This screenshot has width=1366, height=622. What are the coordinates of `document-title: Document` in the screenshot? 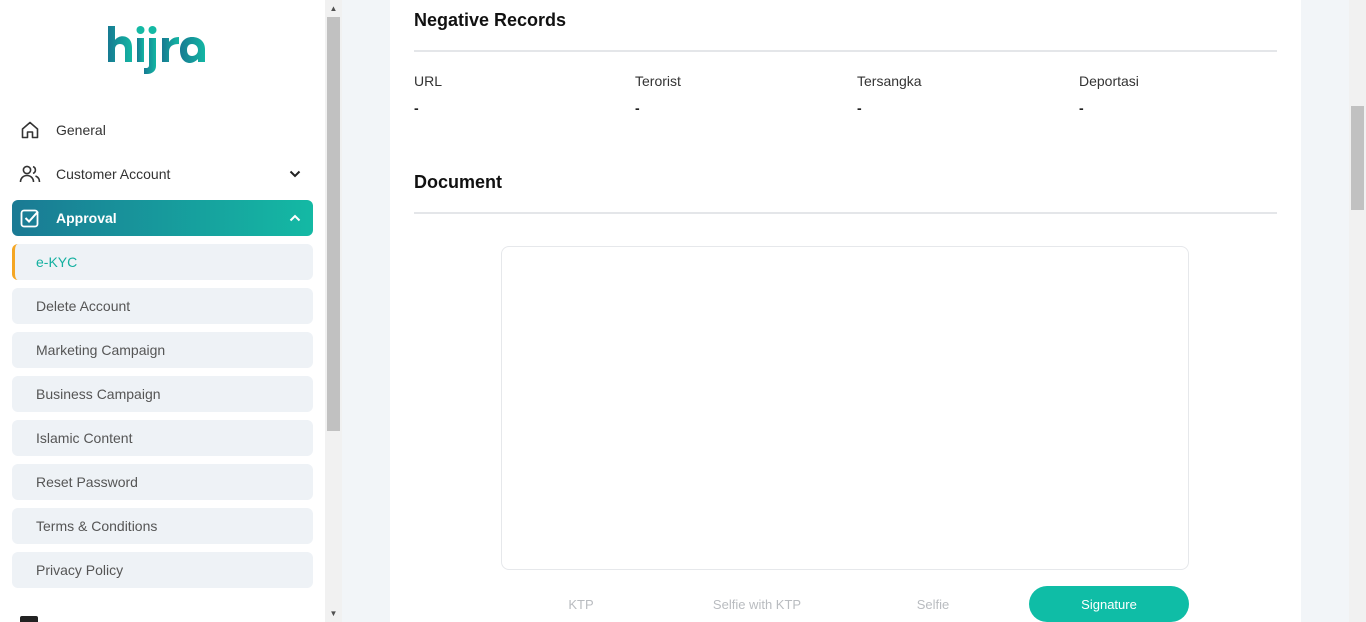 It's located at (458, 182).